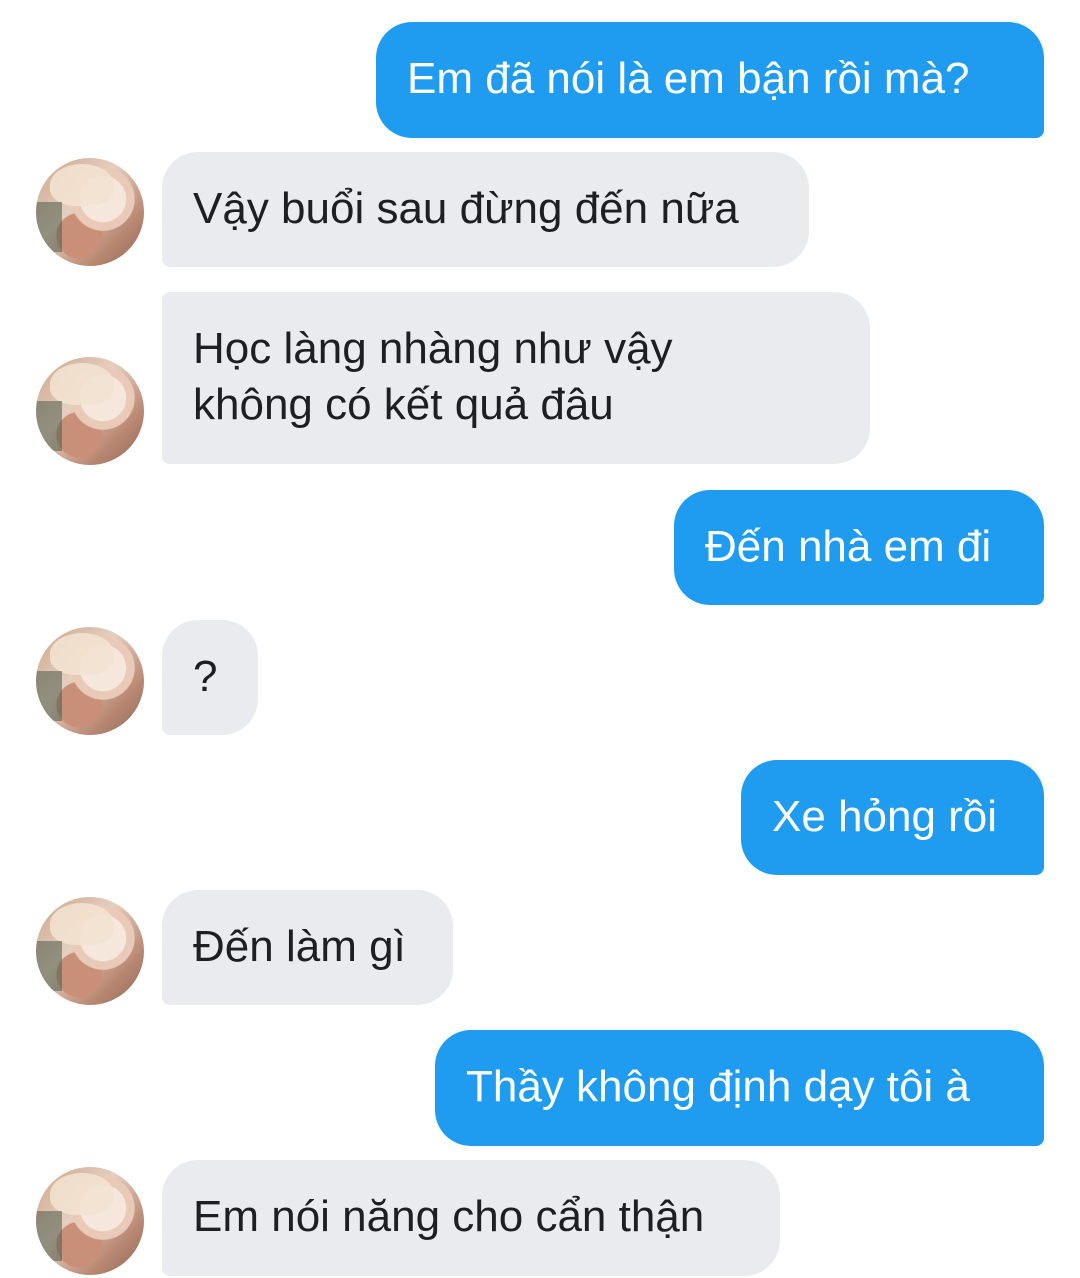 Image resolution: width=1080 pixels, height=1278 pixels. I want to click on message-bubble-outgoing: Em đã nói là em bận rồi mà?, so click(710, 80).